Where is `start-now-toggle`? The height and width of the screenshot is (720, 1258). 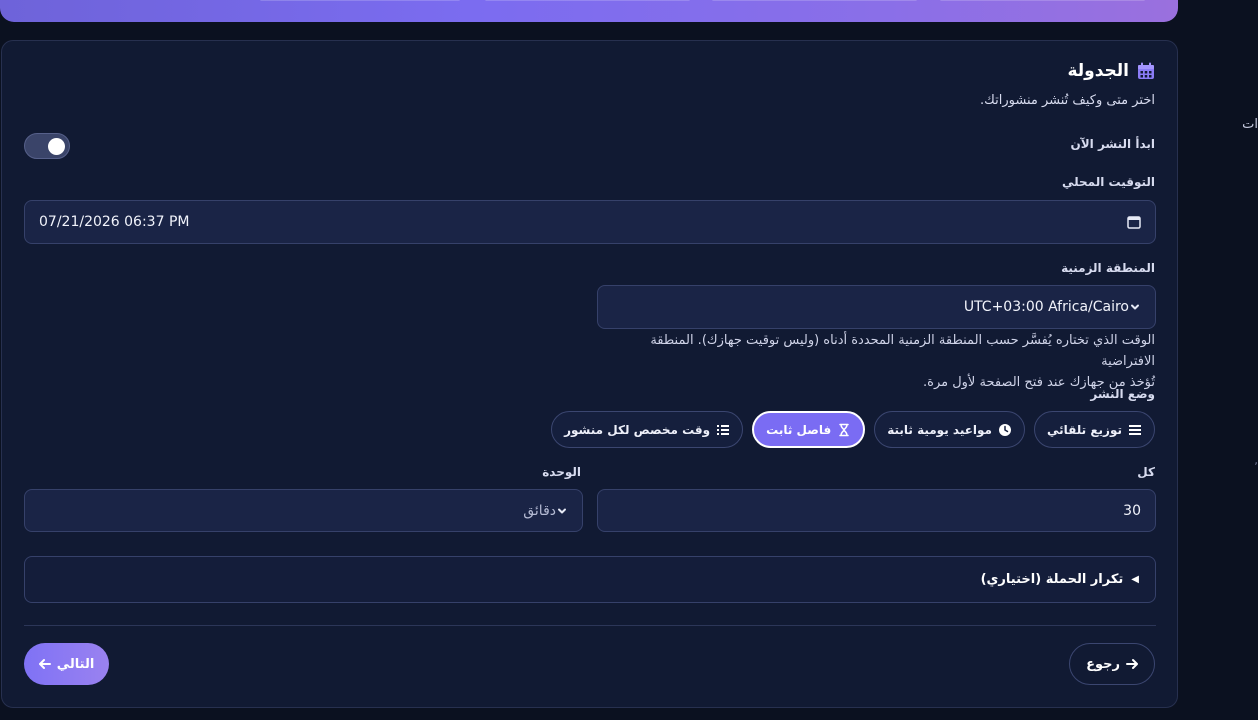 start-now-toggle is located at coordinates (47, 146).